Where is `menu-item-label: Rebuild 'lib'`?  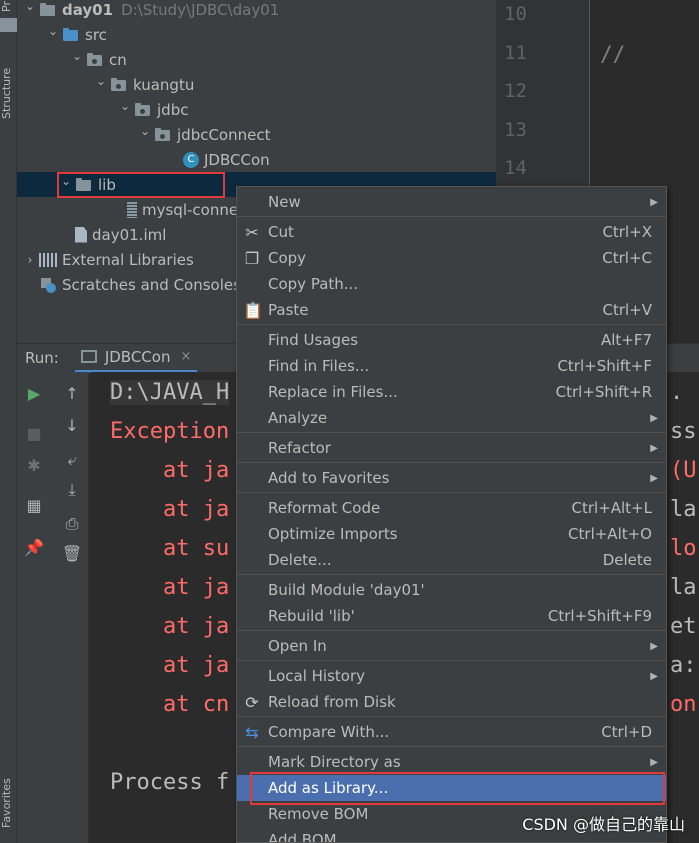
menu-item-label: Rebuild 'lib' is located at coordinates (311, 616).